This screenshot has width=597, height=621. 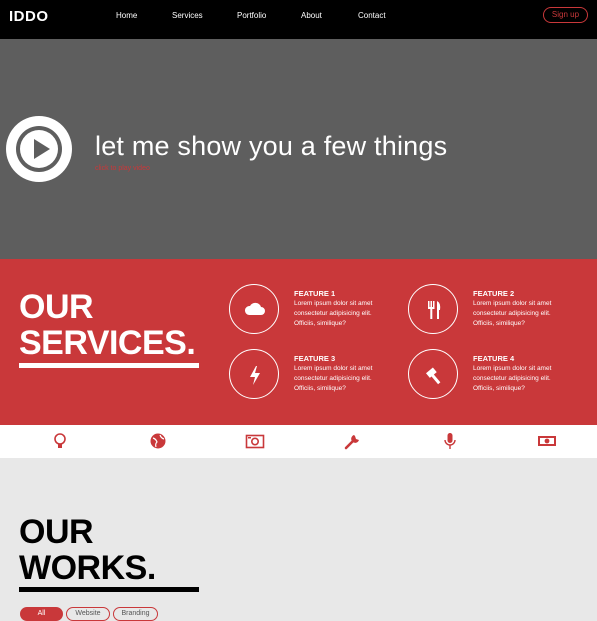 I want to click on works-underline, so click(x=109, y=589).